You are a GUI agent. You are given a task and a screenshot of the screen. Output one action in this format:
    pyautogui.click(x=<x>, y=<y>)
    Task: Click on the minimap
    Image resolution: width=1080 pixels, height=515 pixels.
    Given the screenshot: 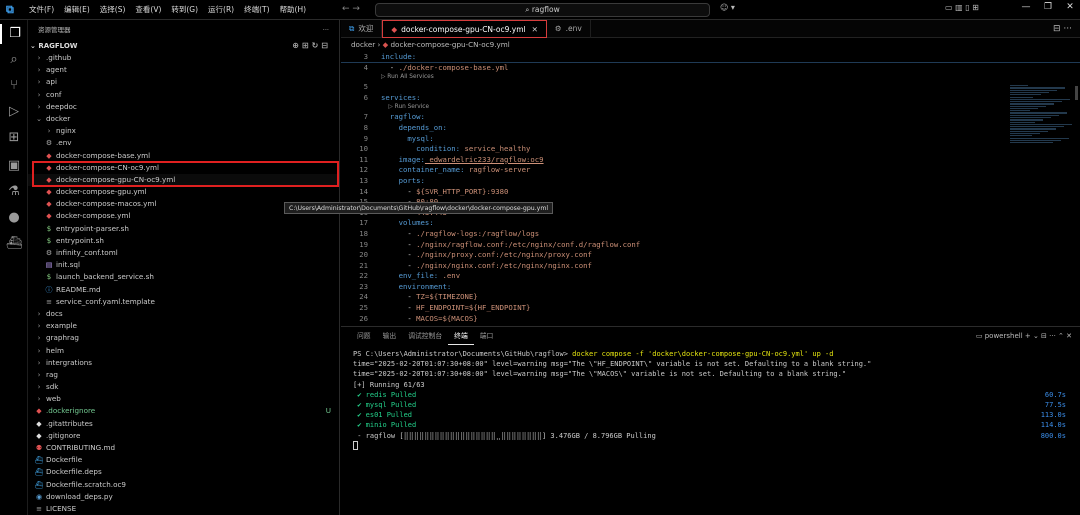 What is the action you would take?
    pyautogui.click(x=1045, y=204)
    